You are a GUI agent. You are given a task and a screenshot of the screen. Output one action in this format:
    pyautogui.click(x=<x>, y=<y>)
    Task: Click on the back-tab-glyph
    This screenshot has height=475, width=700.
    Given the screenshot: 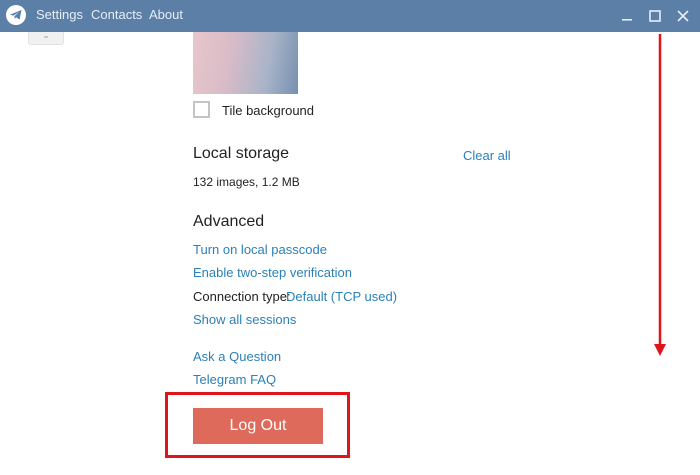 What is the action you would take?
    pyautogui.click(x=46, y=37)
    